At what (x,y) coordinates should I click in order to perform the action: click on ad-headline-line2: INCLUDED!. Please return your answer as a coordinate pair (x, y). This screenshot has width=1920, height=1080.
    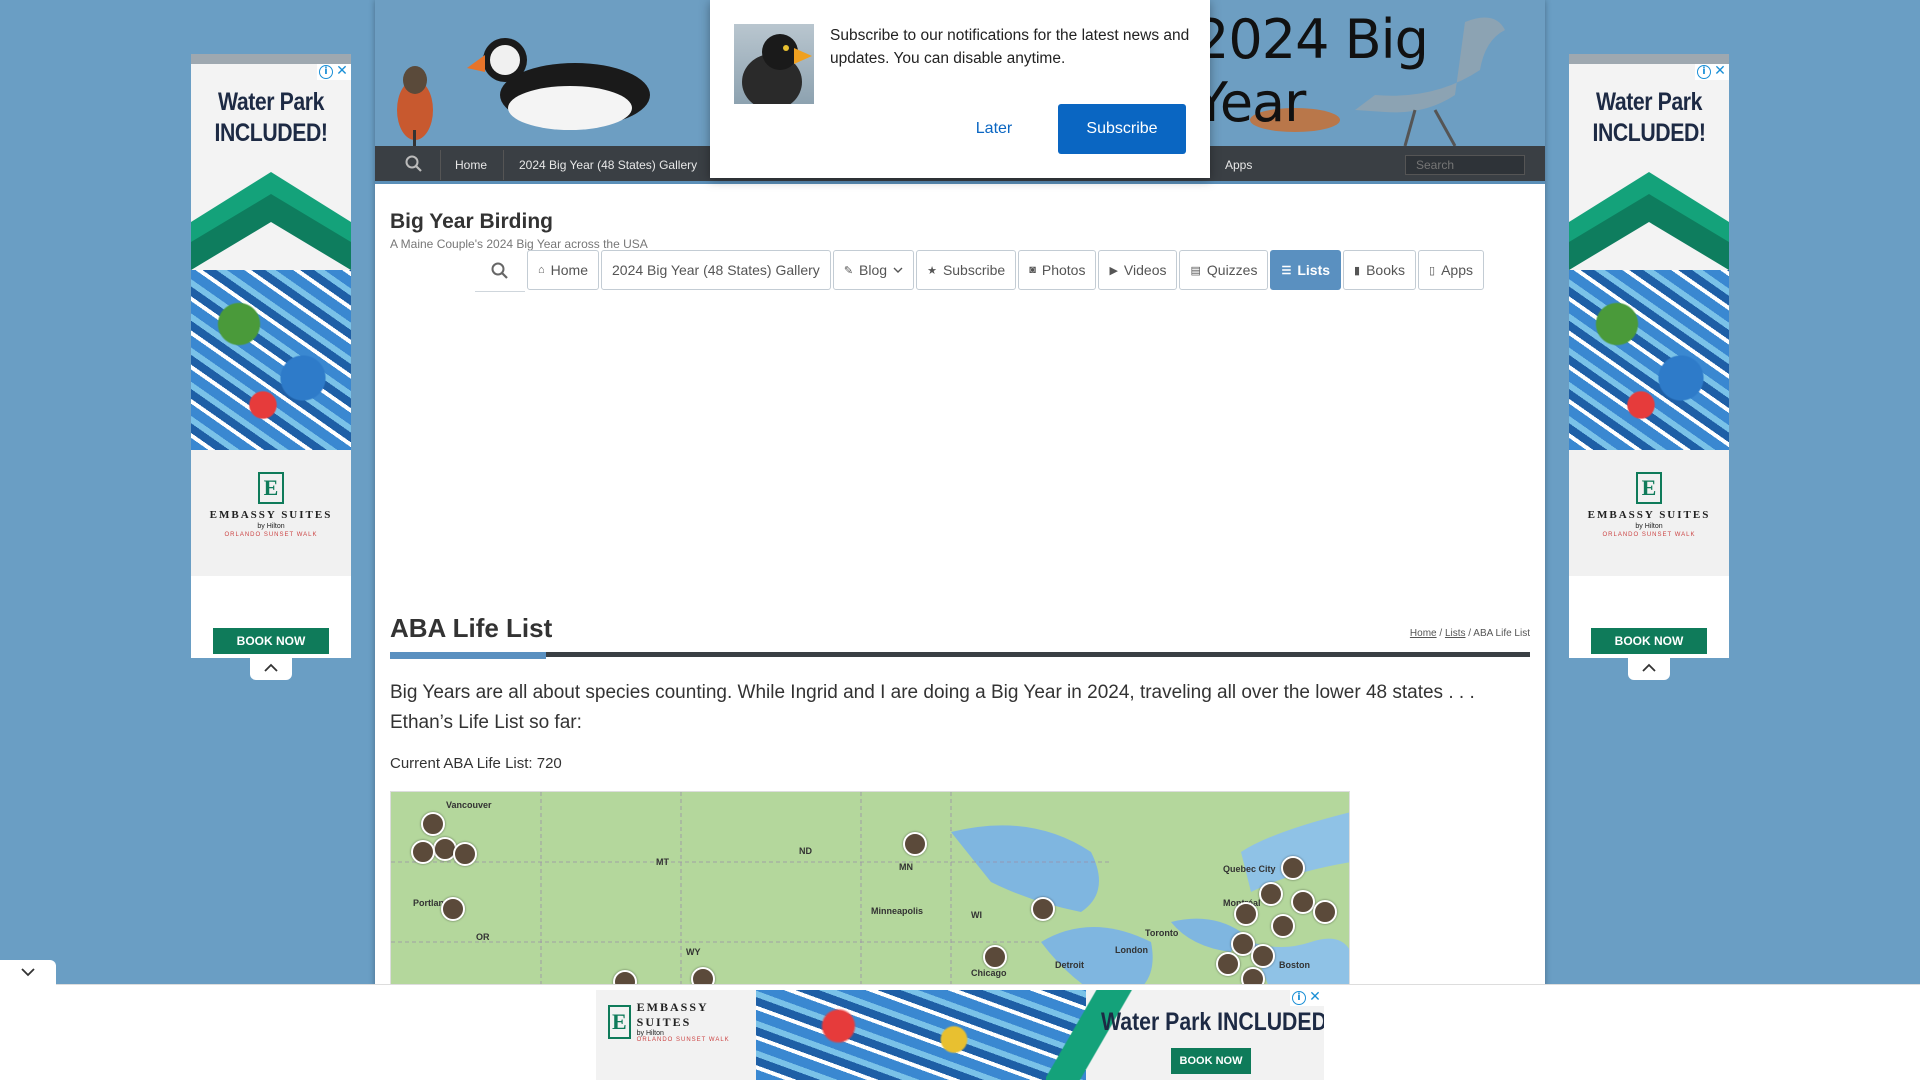
    Looking at the image, I should click on (1649, 133).